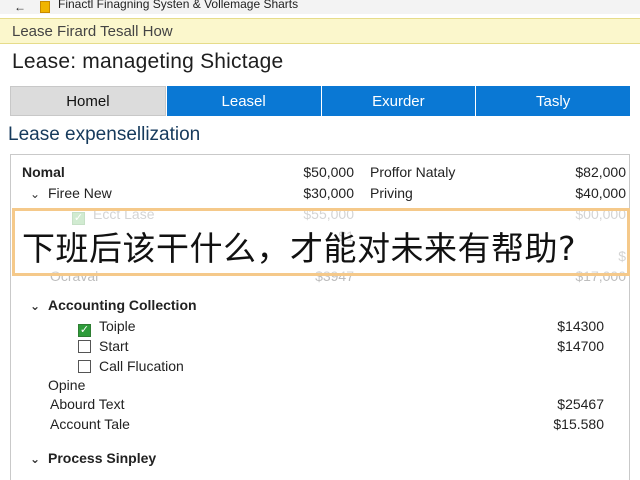 This screenshot has width=640, height=480. I want to click on tab-bar: Homel Leasel Exurder Tasly, so click(320, 101).